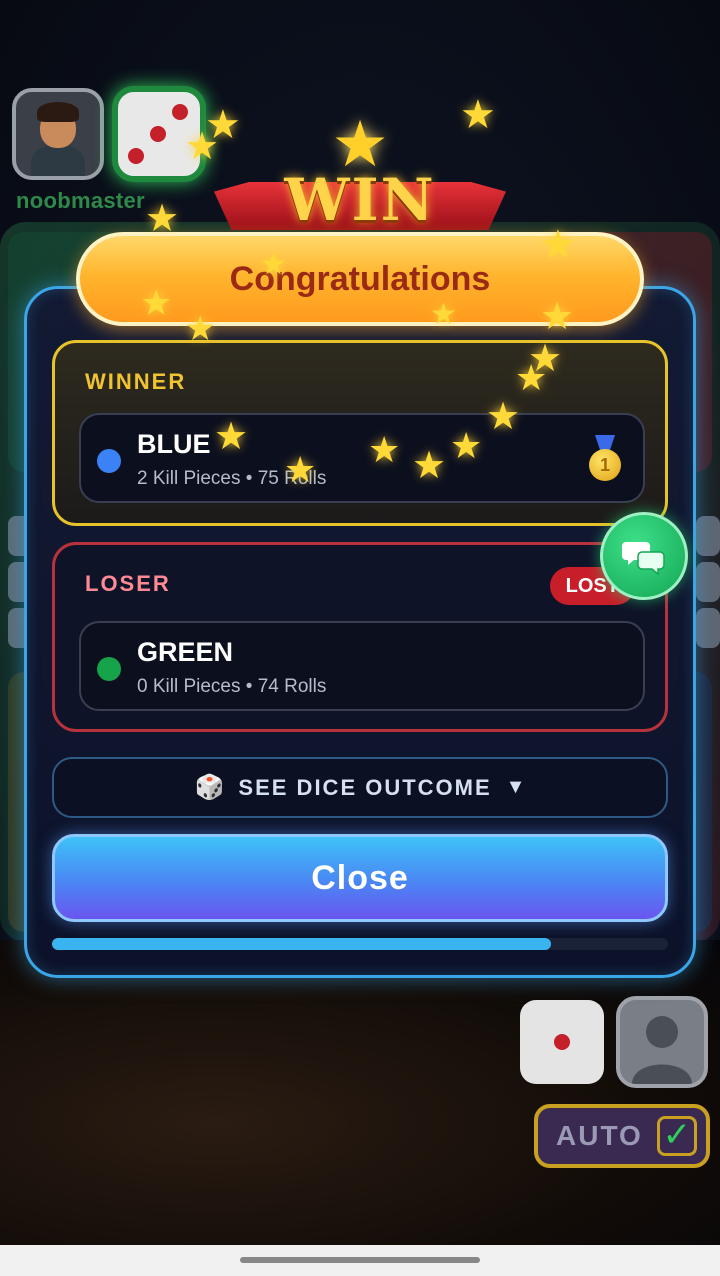  What do you see at coordinates (362, 666) in the screenshot?
I see `loser-player-row: GREEN 0 Kill Pieces • 74 Rolls` at bounding box center [362, 666].